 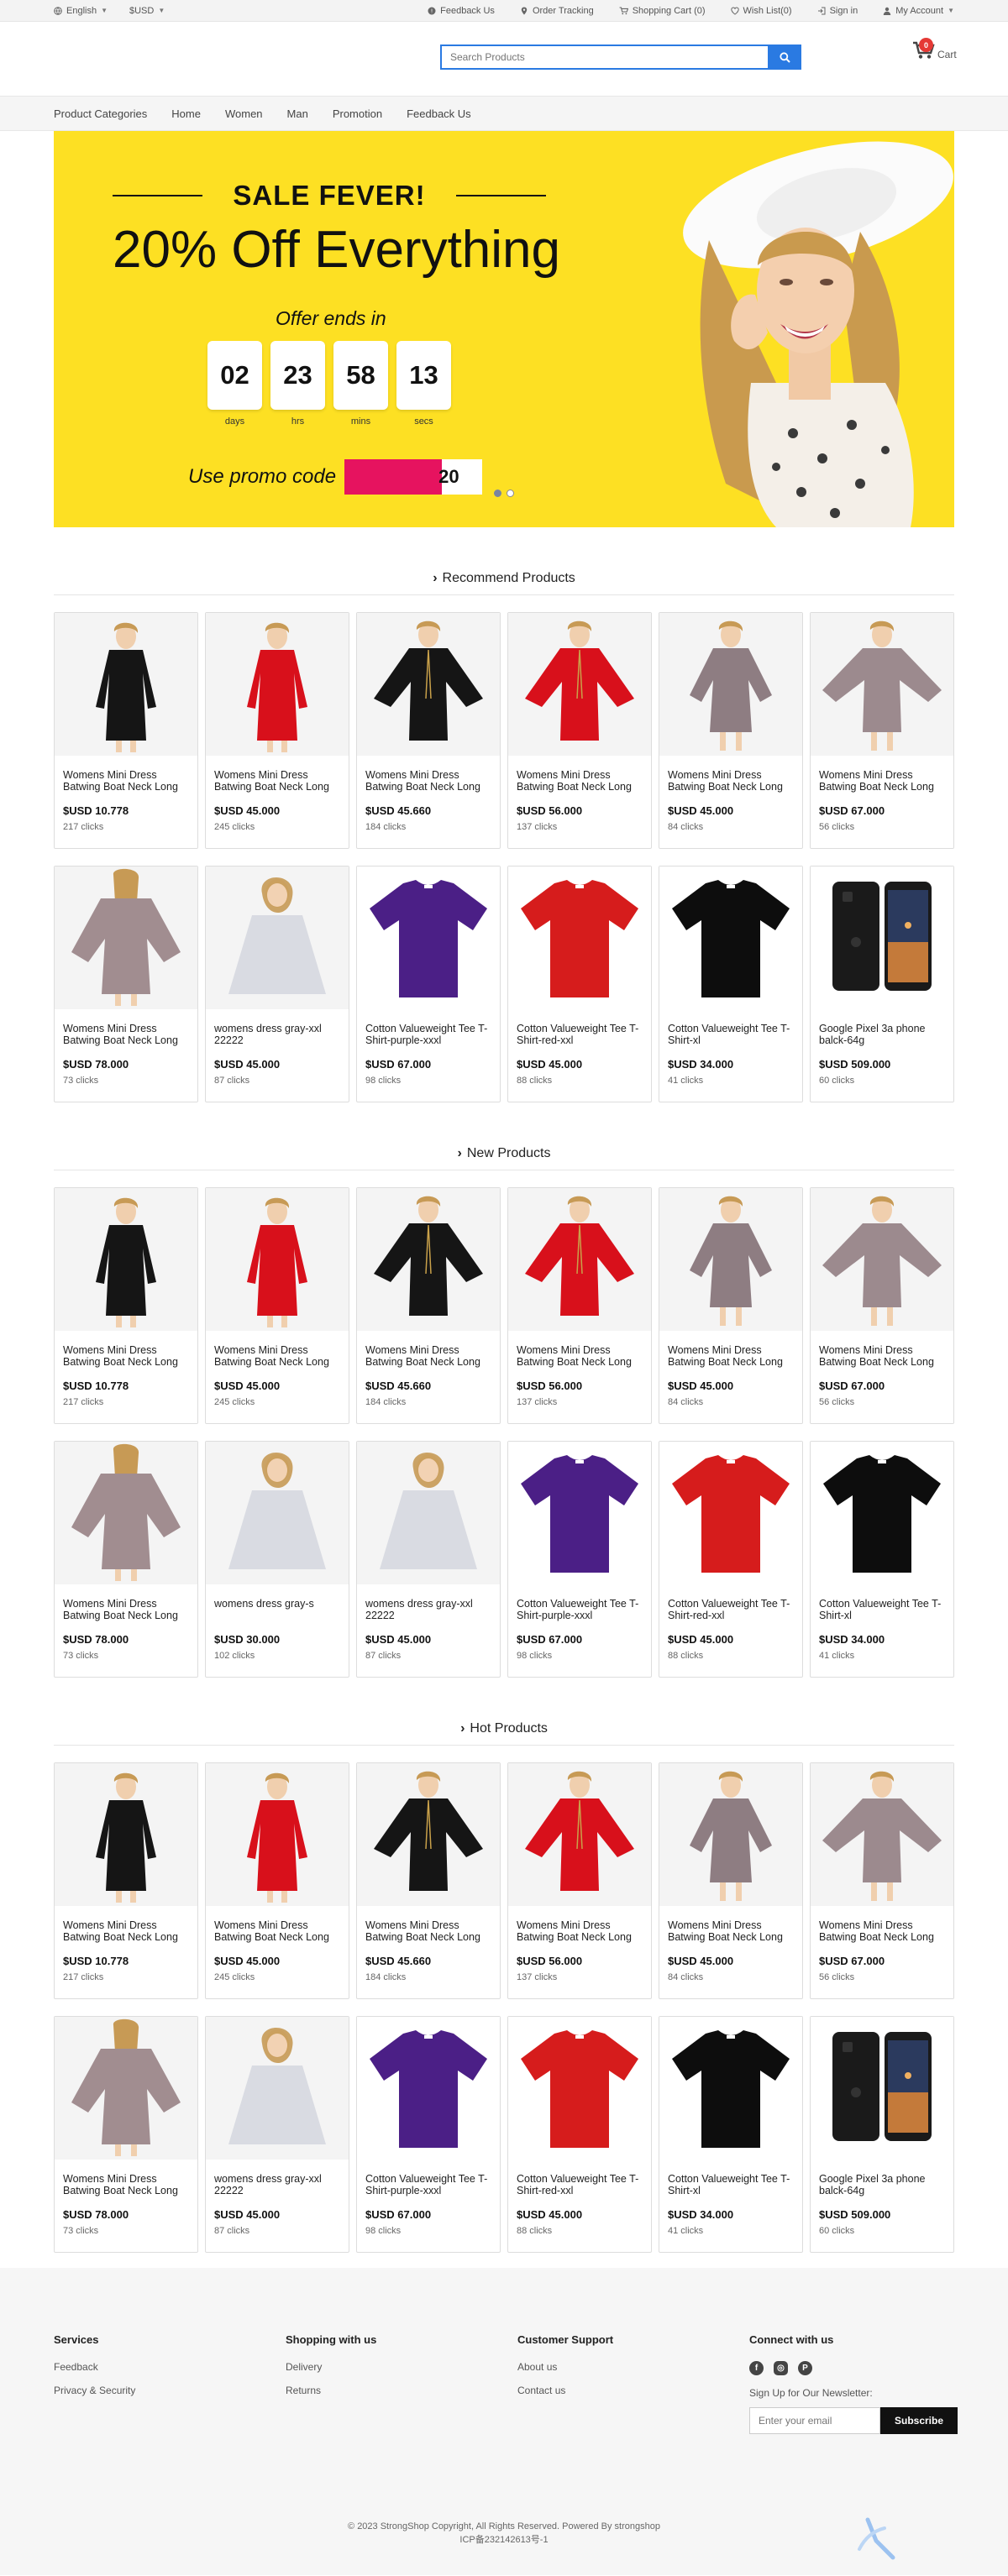 What do you see at coordinates (662, 11) in the screenshot?
I see `shopping-cart-link: Shopping Cart (0)` at bounding box center [662, 11].